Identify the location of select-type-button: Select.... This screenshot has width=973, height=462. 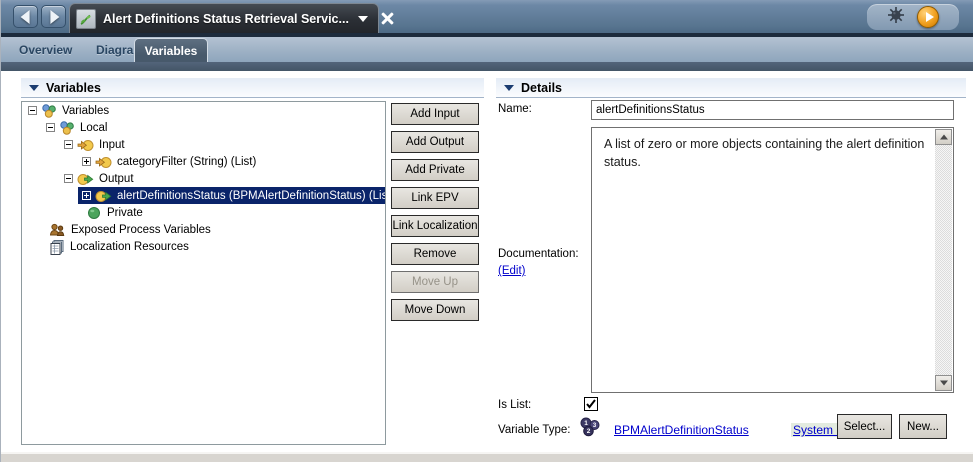
(864, 426).